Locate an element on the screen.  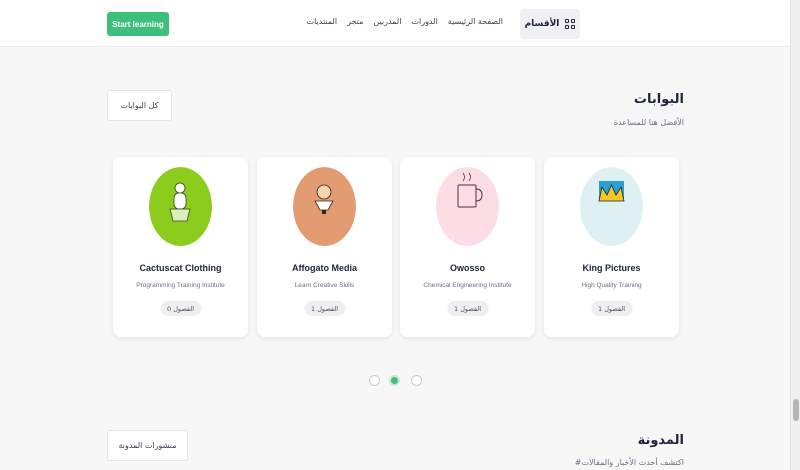
start-learning-button: Start learning is located at coordinates (138, 24).